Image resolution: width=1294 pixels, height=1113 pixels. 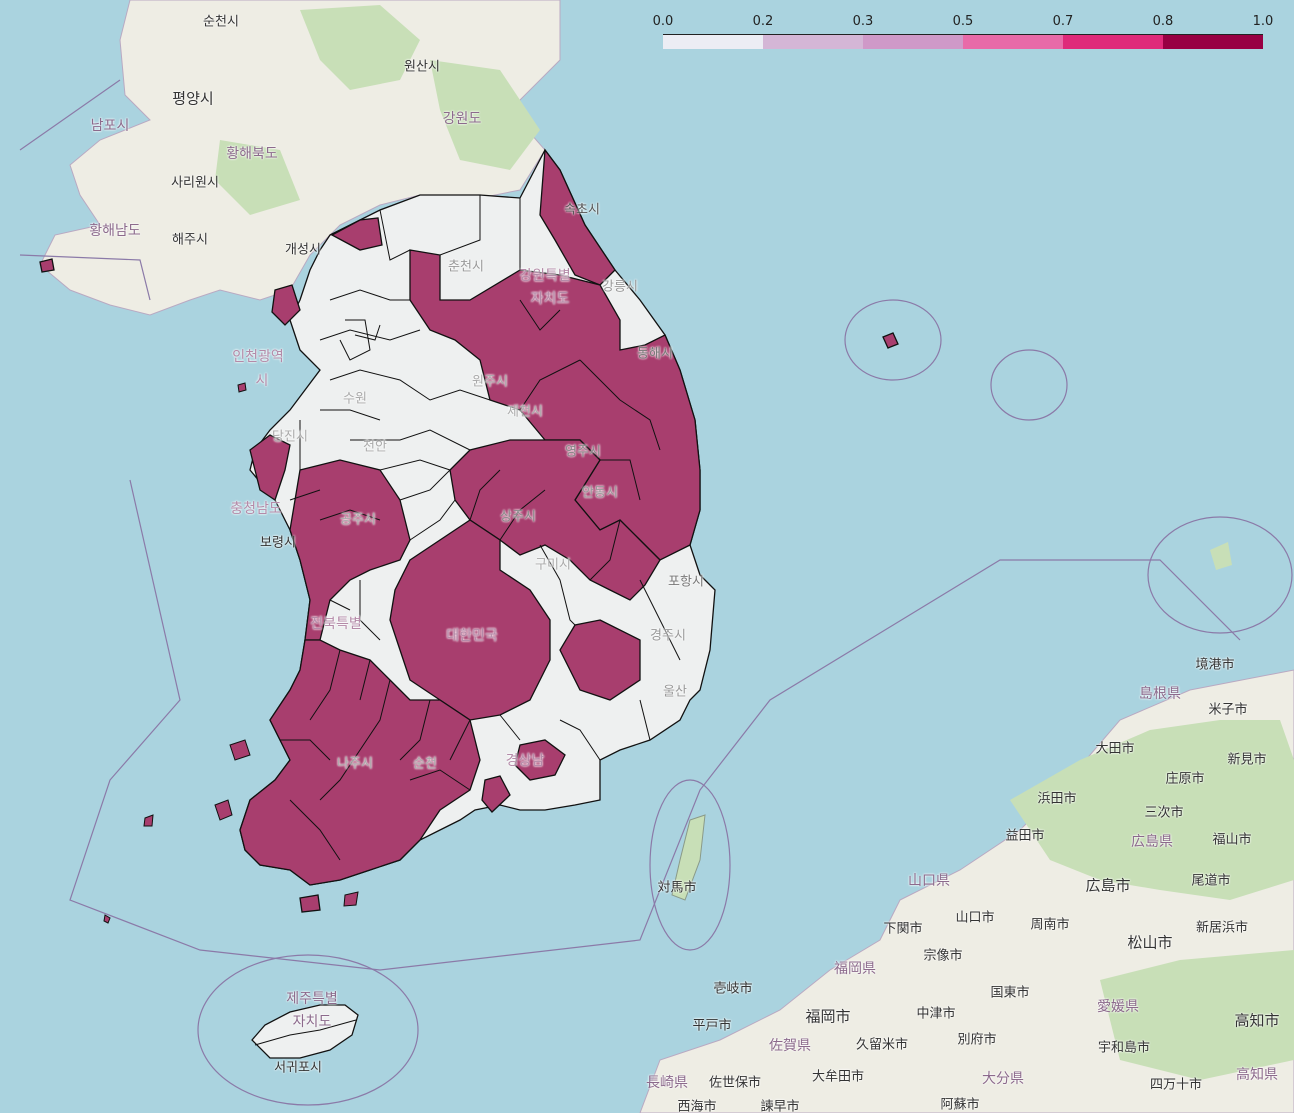 I want to click on label-gongju: 공주시, so click(x=358, y=520).